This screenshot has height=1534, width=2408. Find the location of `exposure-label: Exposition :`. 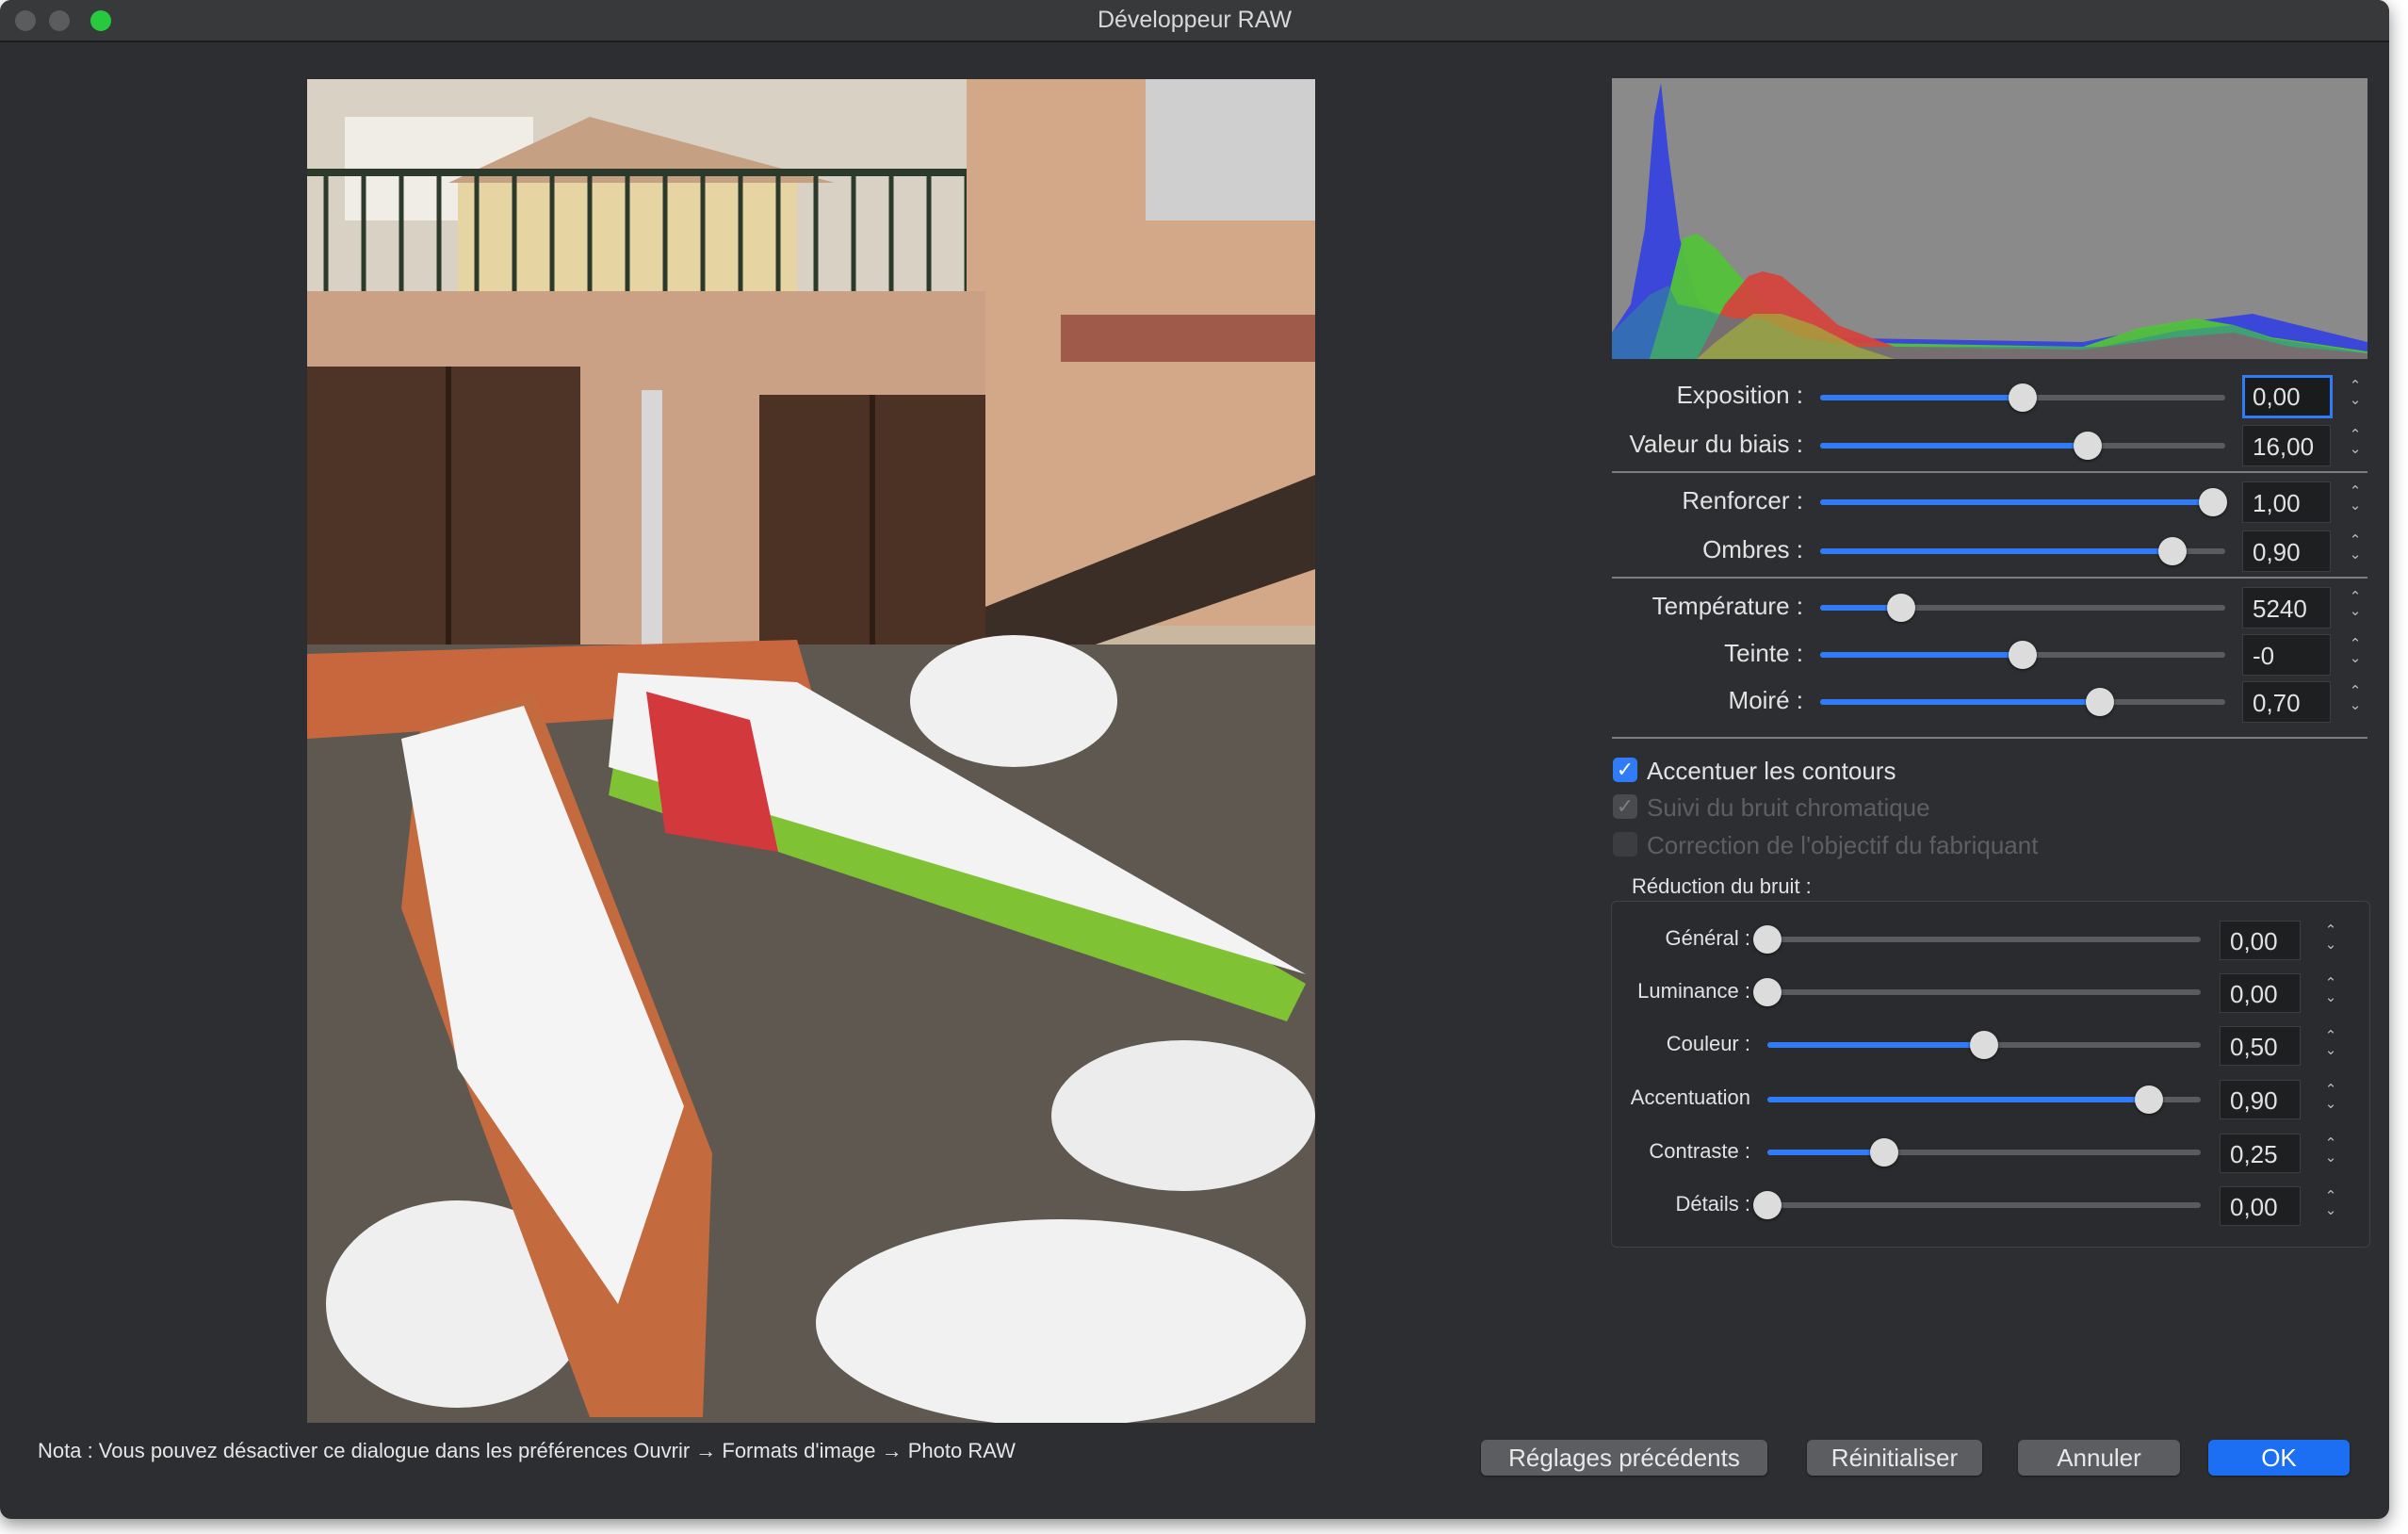

exposure-label: Exposition : is located at coordinates (1739, 395).